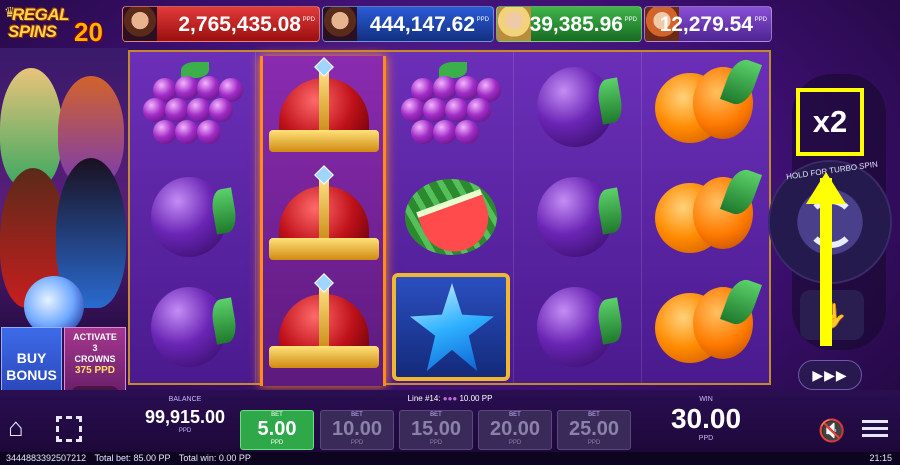  I want to click on buy-bonus-line1: BUY, so click(31, 358).